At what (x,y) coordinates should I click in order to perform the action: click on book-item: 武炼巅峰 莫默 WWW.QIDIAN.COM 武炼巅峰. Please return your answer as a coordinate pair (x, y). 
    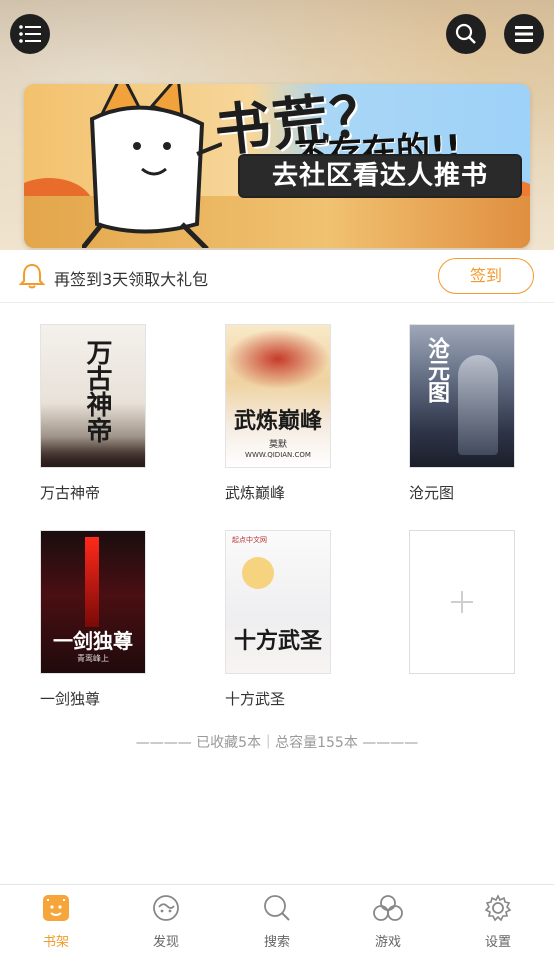
    Looking at the image, I should click on (278, 413).